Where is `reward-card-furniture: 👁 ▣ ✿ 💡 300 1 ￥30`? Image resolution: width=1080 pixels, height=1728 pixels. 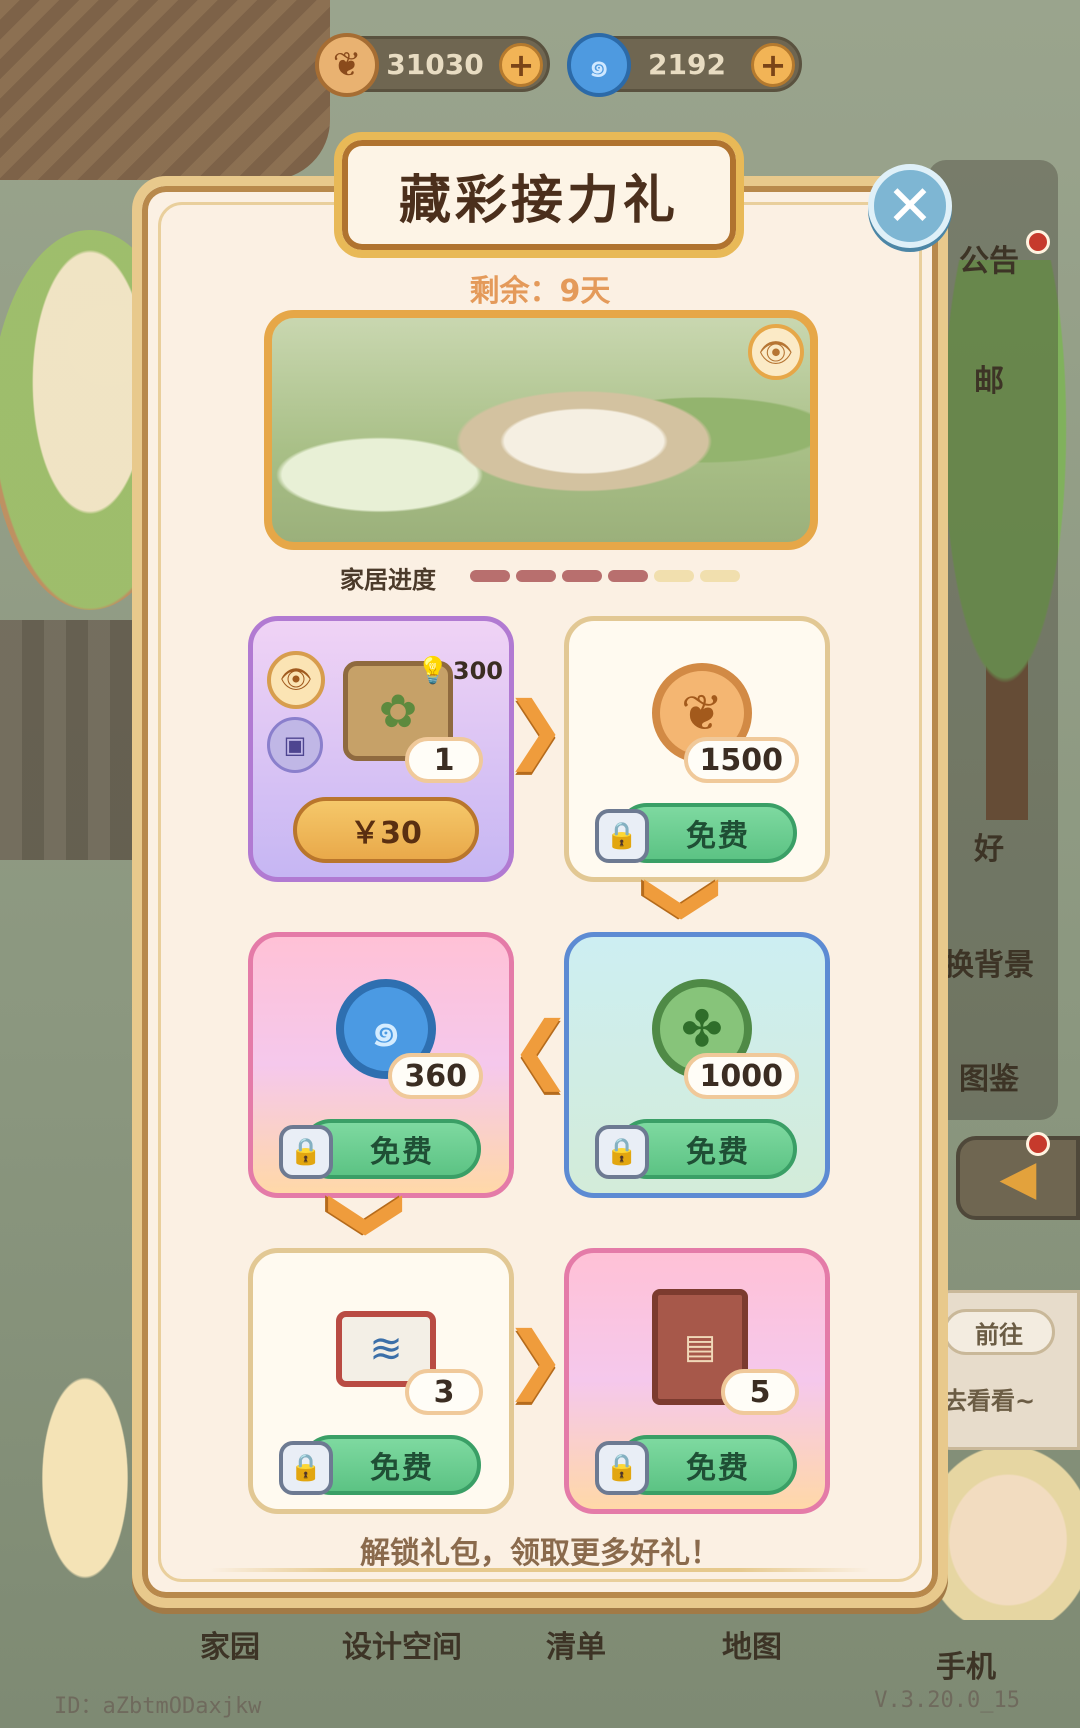
reward-card-furniture: 👁 ▣ ✿ 💡 300 1 ￥30 is located at coordinates (381, 749).